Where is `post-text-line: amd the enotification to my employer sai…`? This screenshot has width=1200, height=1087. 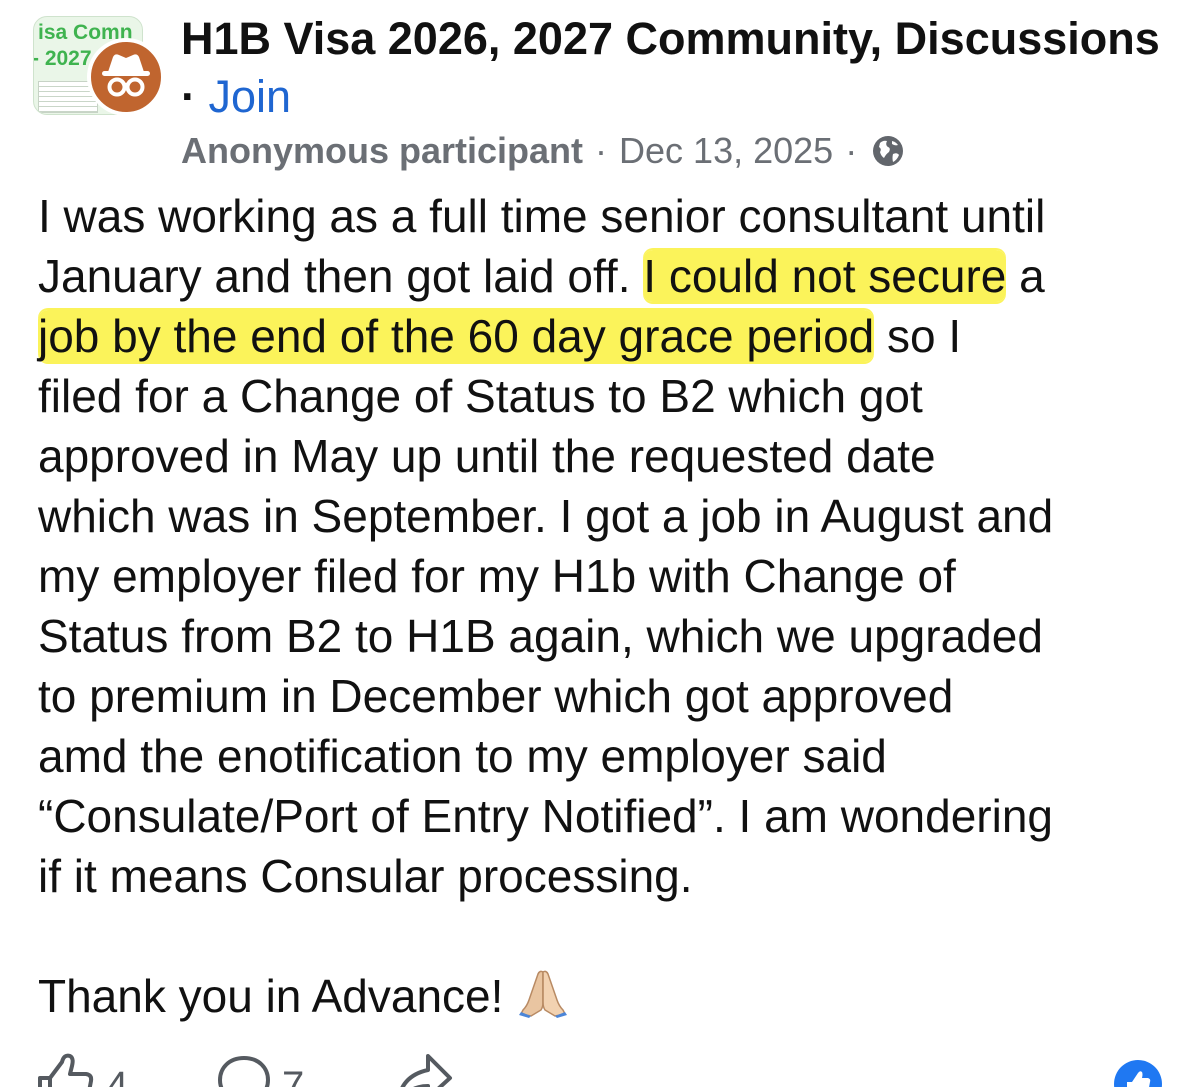
post-text-line: amd the enotification to my employer sai… is located at coordinates (613, 756).